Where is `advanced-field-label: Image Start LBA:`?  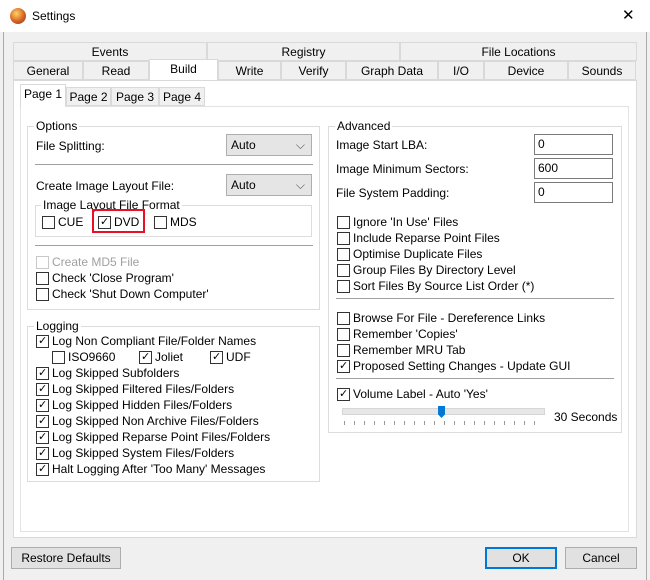 advanced-field-label: Image Start LBA: is located at coordinates (382, 145).